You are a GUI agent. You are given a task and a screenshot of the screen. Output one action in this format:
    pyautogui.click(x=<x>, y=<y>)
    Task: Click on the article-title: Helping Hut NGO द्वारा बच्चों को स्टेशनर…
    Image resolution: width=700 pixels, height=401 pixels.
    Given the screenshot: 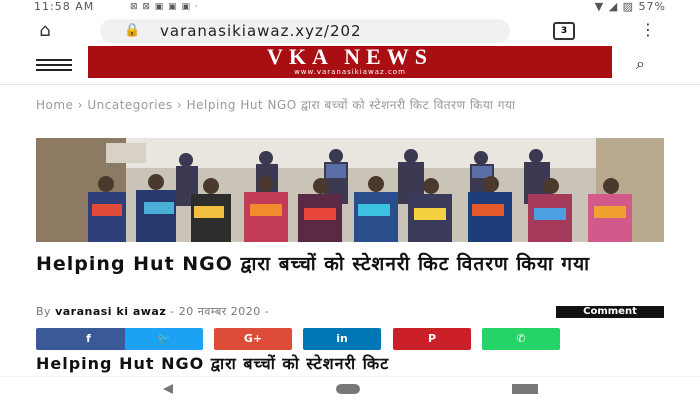 What is the action you would take?
    pyautogui.click(x=313, y=264)
    